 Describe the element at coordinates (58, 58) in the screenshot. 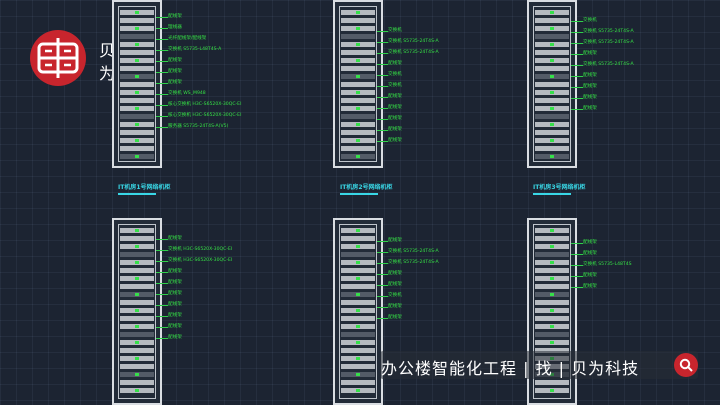

I see `brand-logo` at that location.